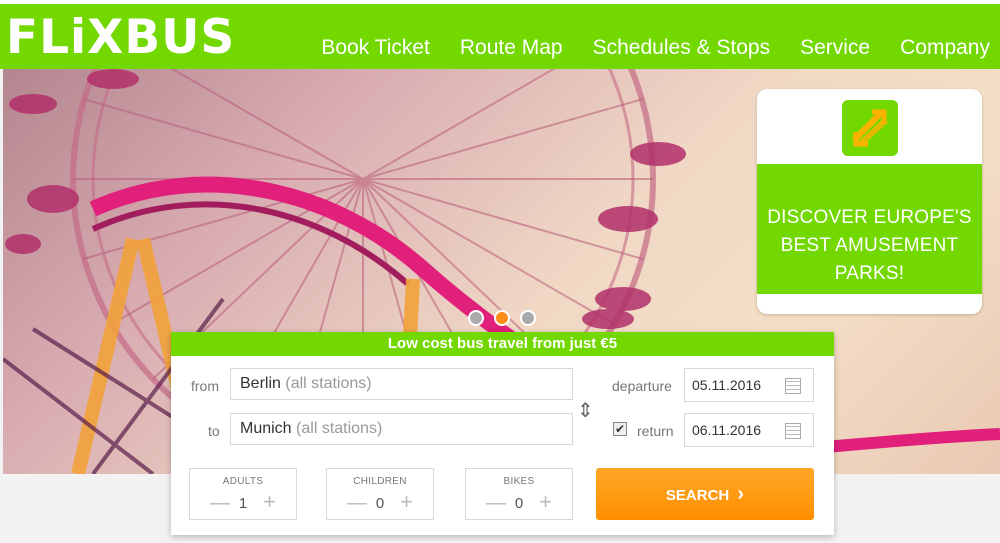 This screenshot has width=1000, height=543. I want to click on promo-text: DISCOVER EUROPE'S BEST AMUSEMENT PARKS!, so click(869, 246).